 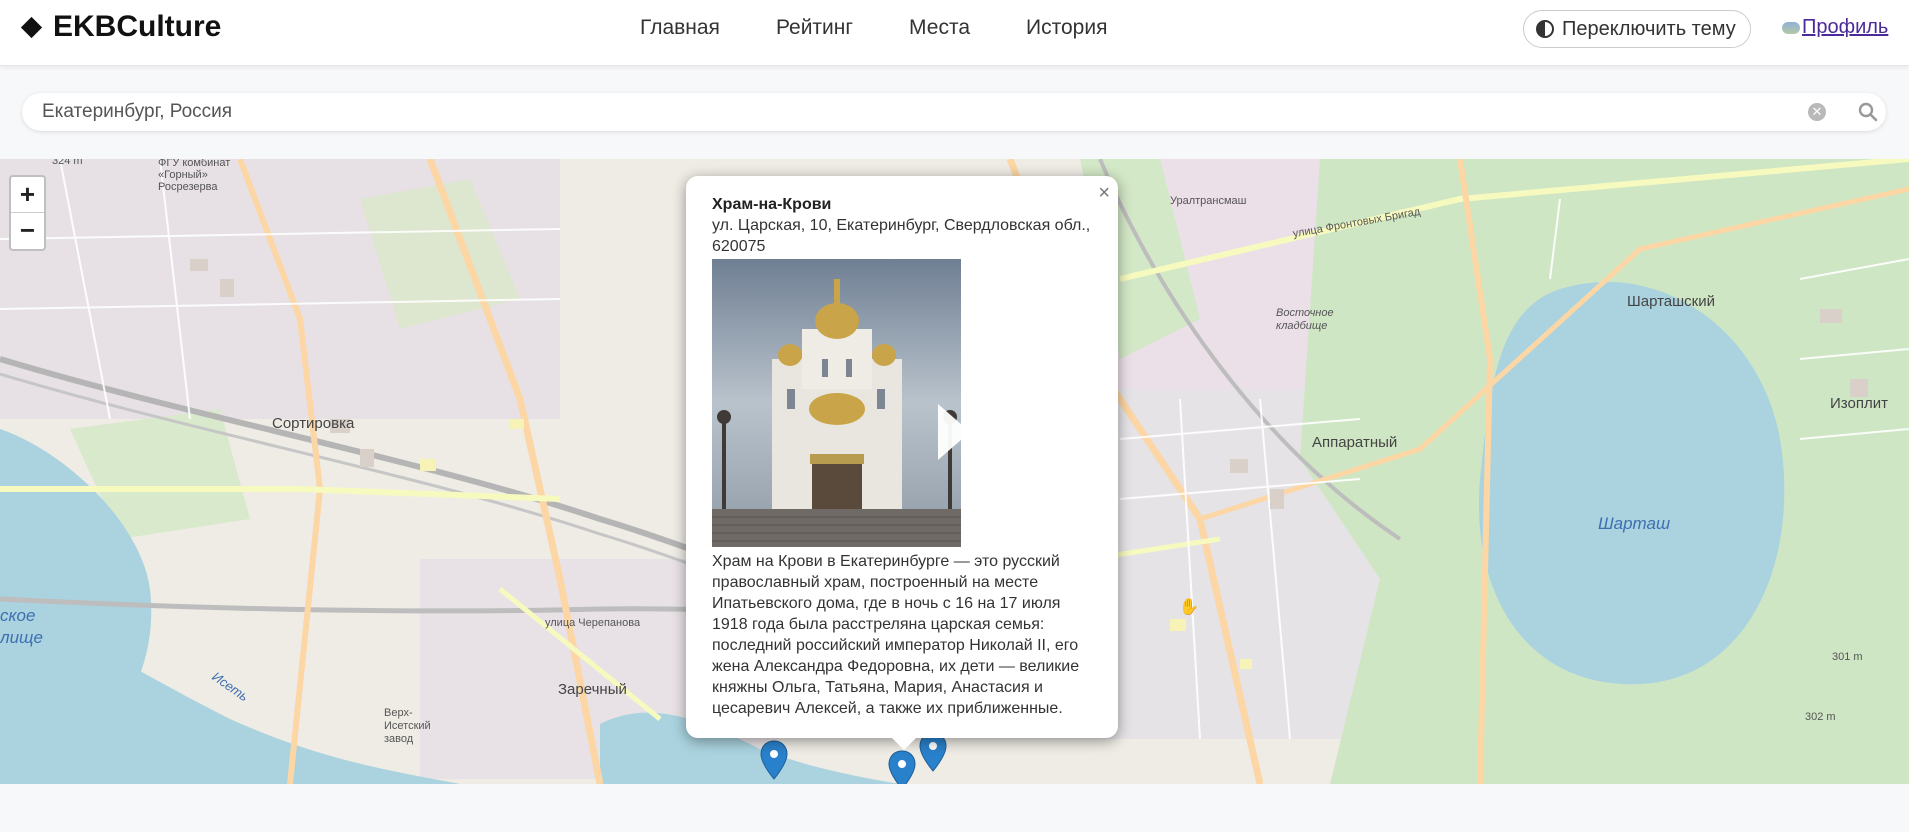 I want to click on search-input, so click(x=892, y=112).